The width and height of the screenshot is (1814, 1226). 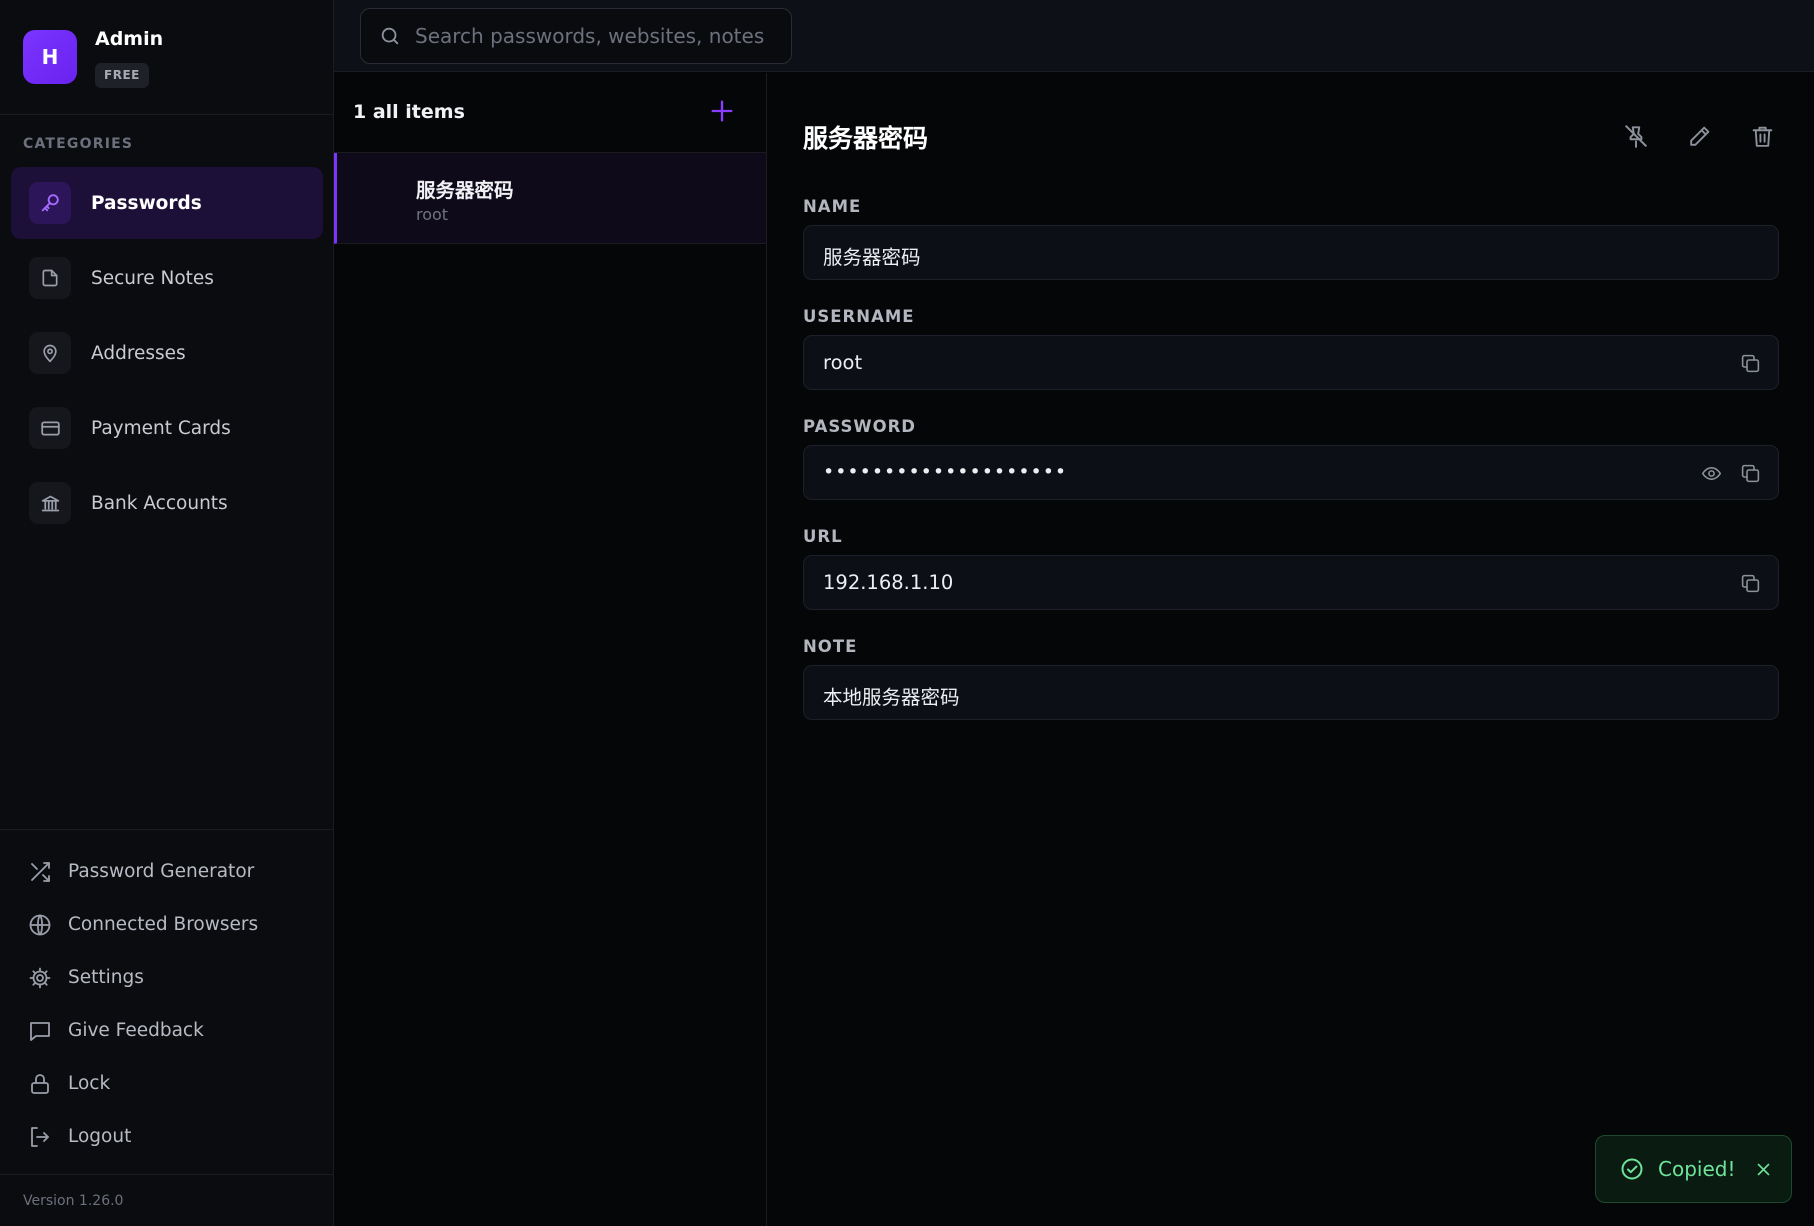 What do you see at coordinates (89, 1083) in the screenshot?
I see `nav-label: Lock` at bounding box center [89, 1083].